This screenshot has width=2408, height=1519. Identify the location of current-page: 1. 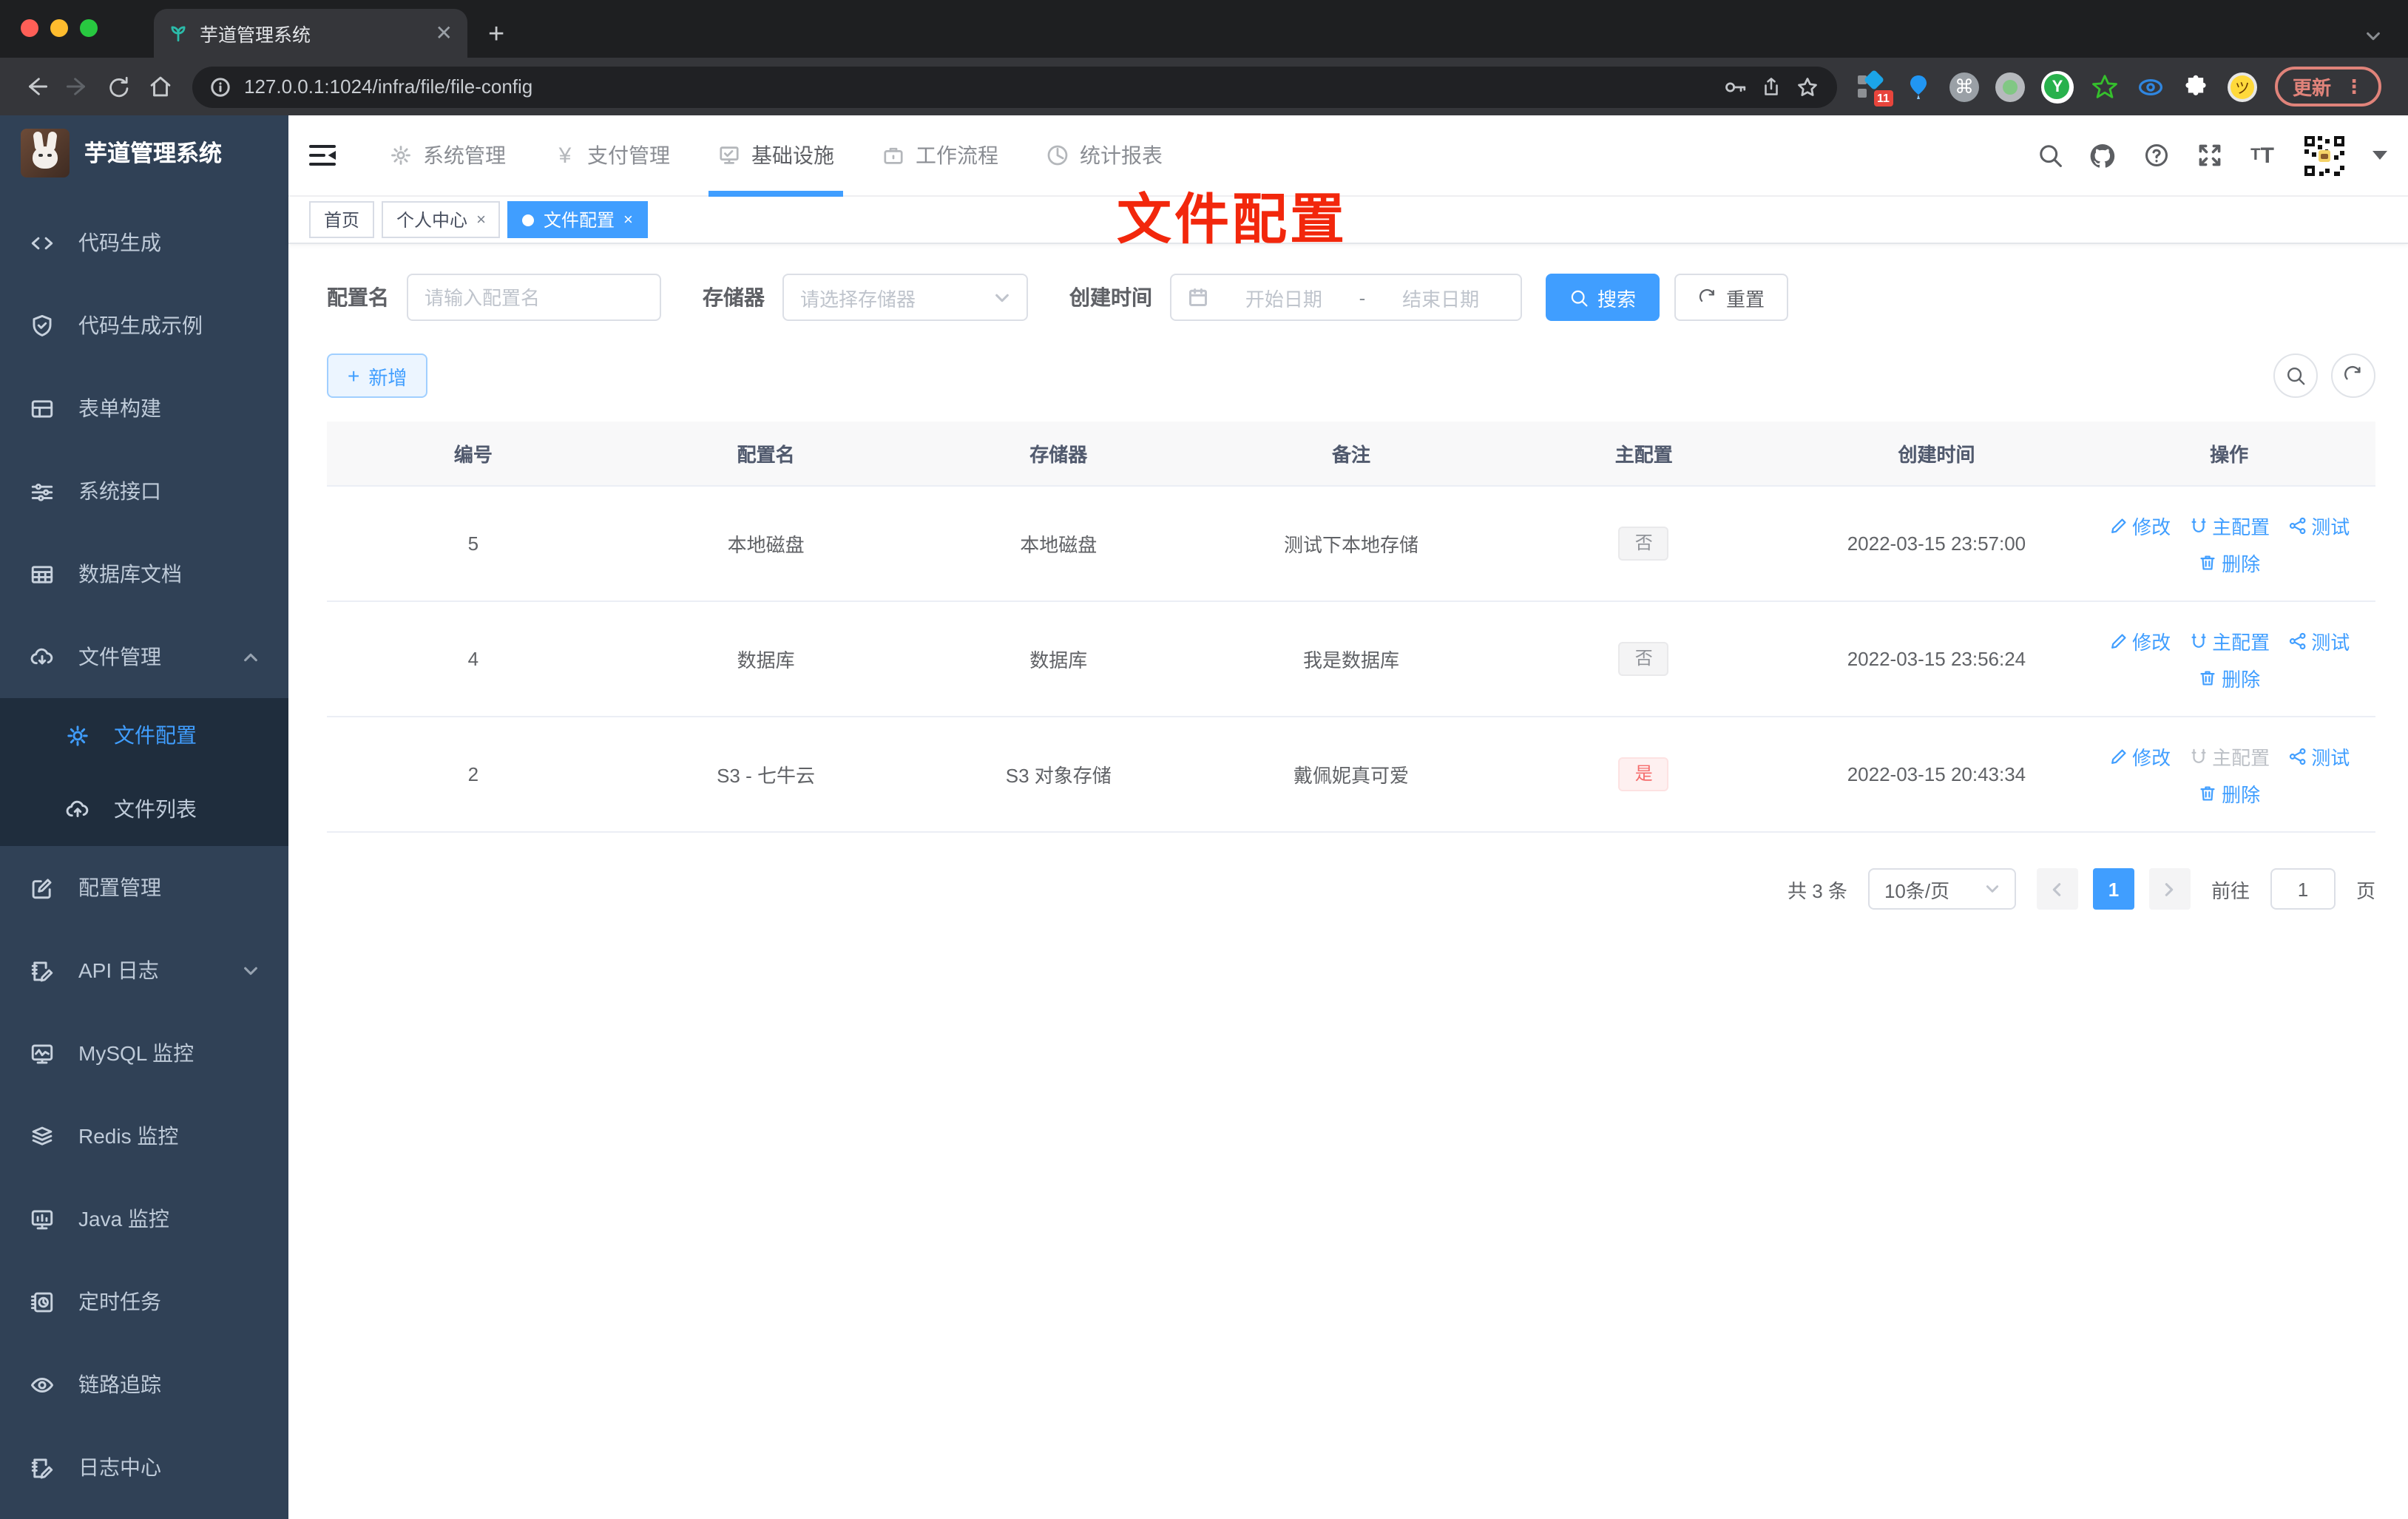
(2113, 889).